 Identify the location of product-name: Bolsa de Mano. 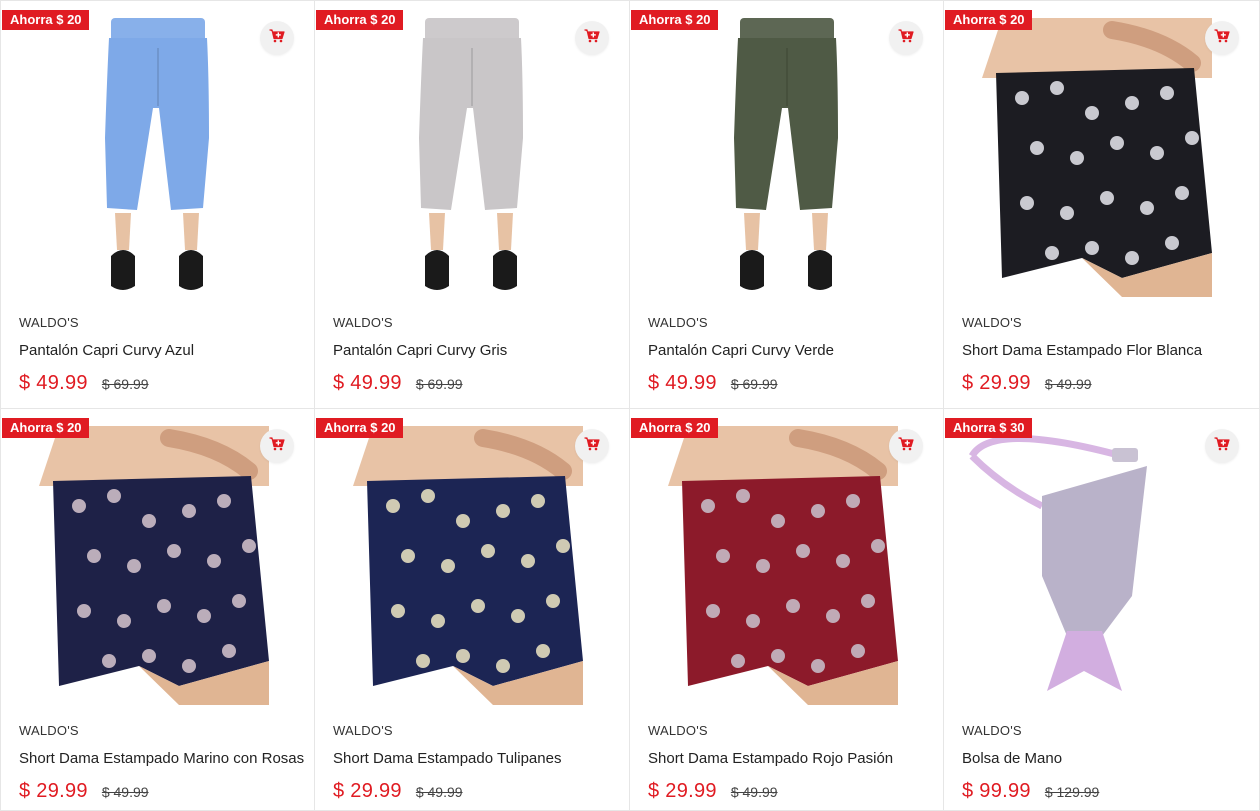
(1105, 759).